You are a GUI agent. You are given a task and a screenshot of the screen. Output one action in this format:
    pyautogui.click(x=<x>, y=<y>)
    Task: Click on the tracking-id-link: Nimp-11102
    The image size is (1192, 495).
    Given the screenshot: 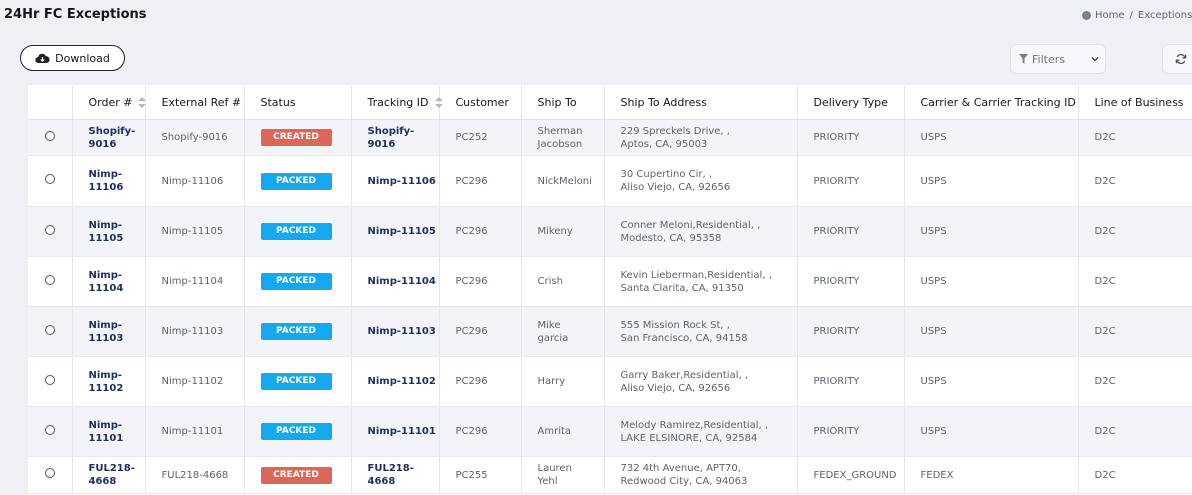 What is the action you would take?
    pyautogui.click(x=395, y=381)
    